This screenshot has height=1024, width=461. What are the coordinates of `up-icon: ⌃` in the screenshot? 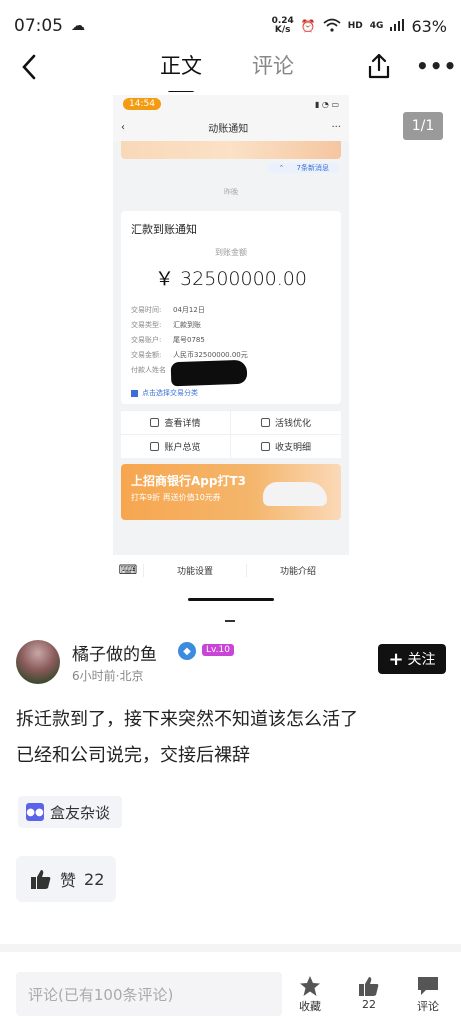 It's located at (282, 168).